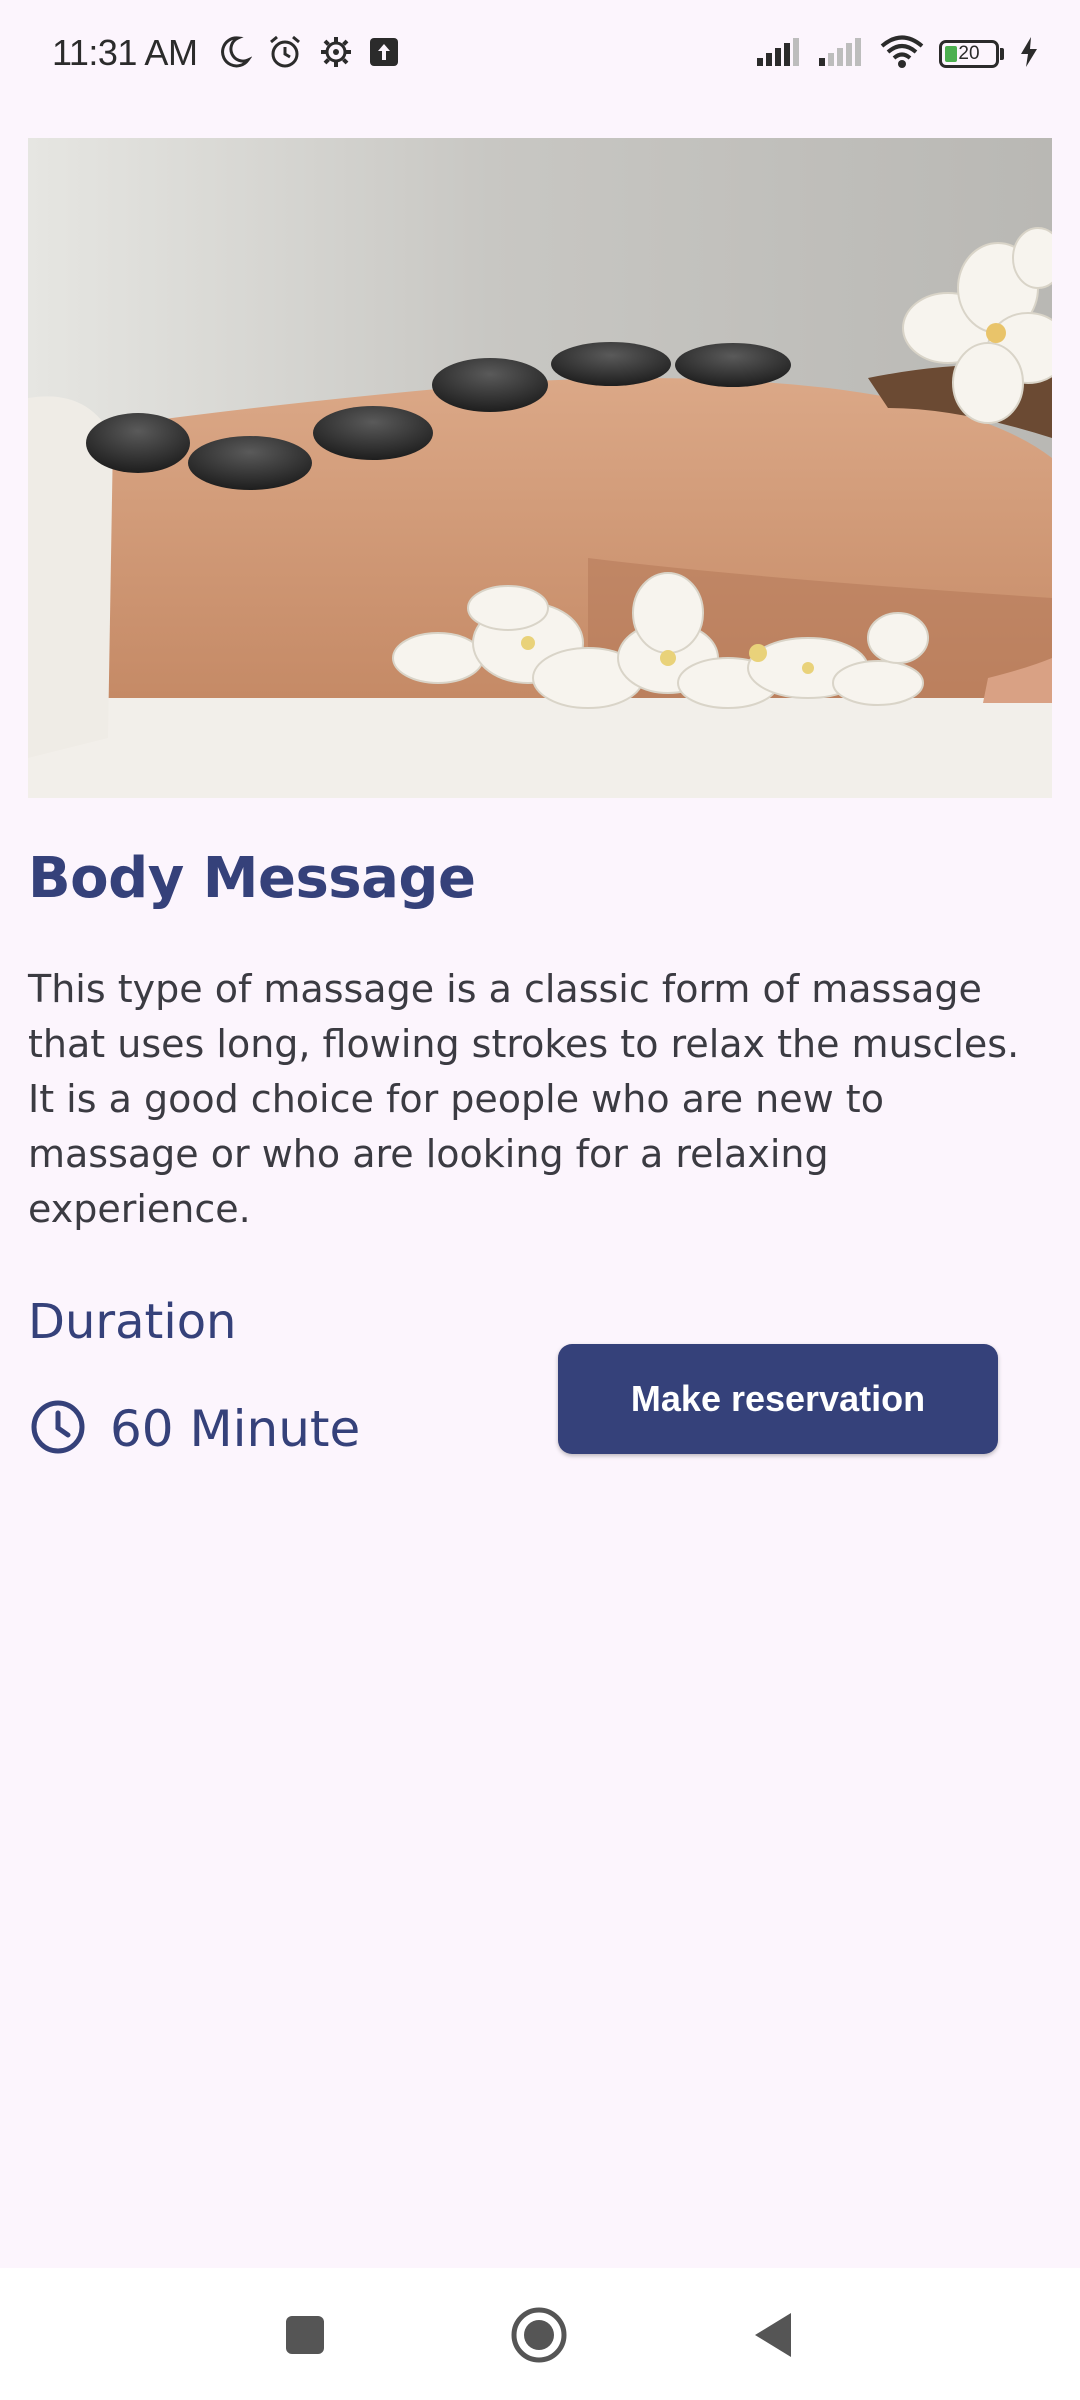 This screenshot has width=1080, height=2400. I want to click on battery-level: 20, so click(969, 53).